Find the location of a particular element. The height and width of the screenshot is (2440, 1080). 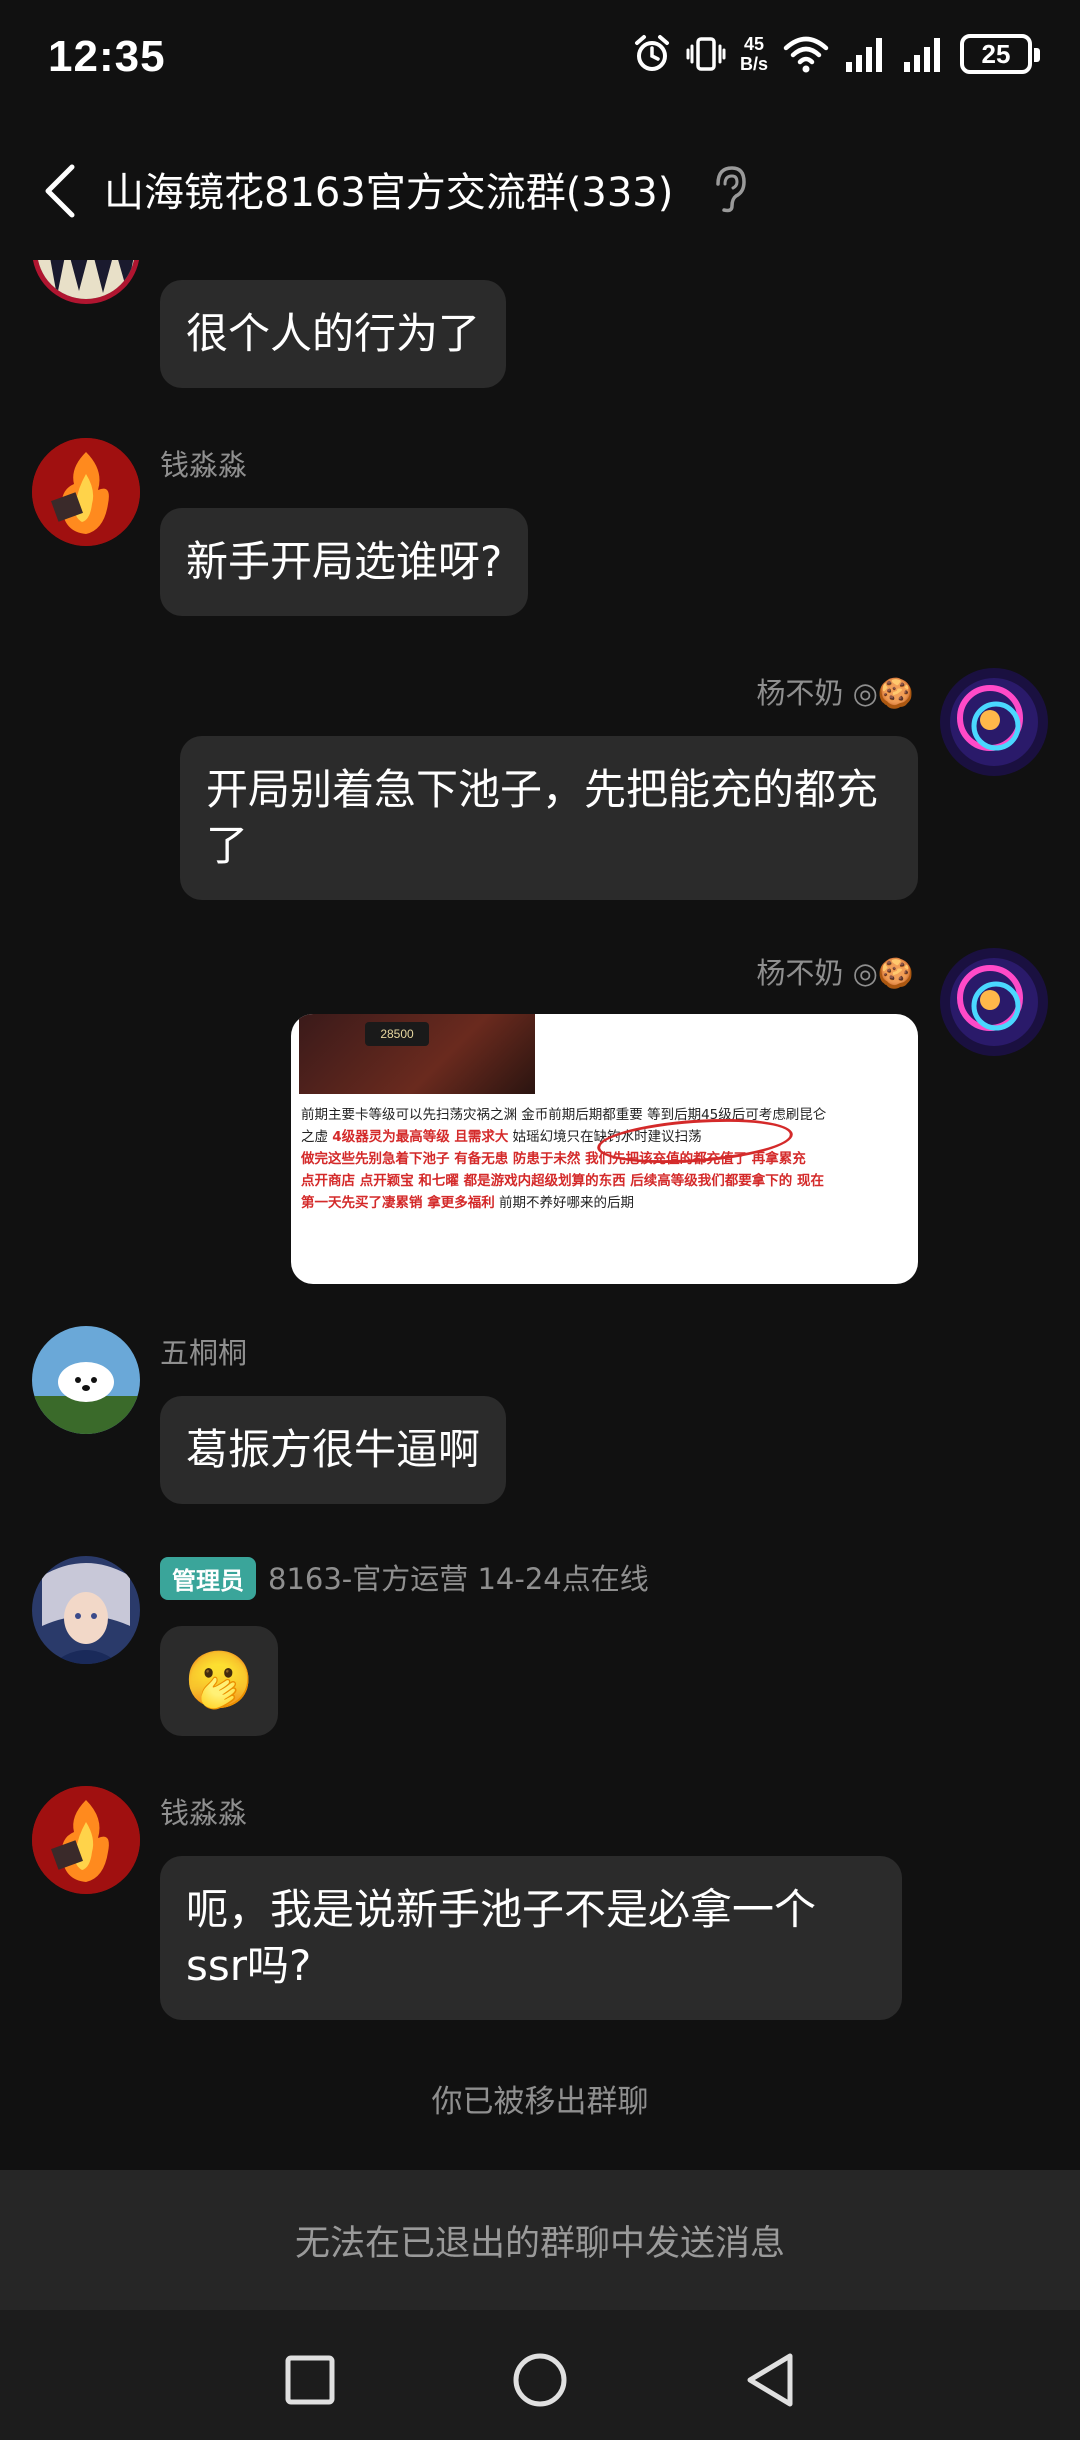

message-bubble: 葛振方很牛逼啊 is located at coordinates (333, 1450).